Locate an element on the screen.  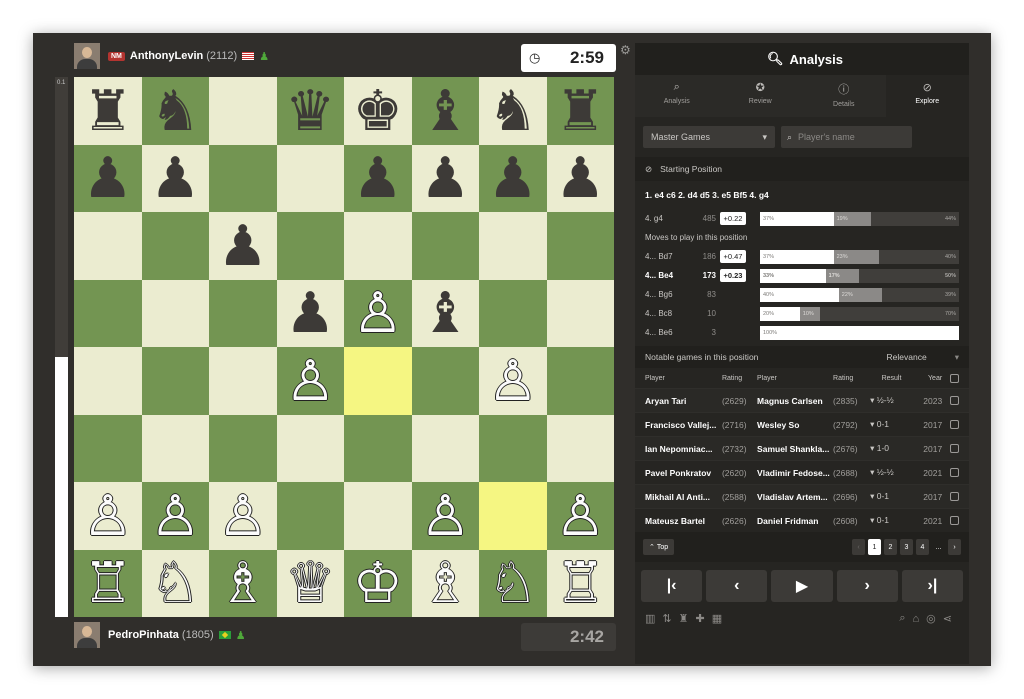
square-b2: ♙ is located at coordinates (175, 516).